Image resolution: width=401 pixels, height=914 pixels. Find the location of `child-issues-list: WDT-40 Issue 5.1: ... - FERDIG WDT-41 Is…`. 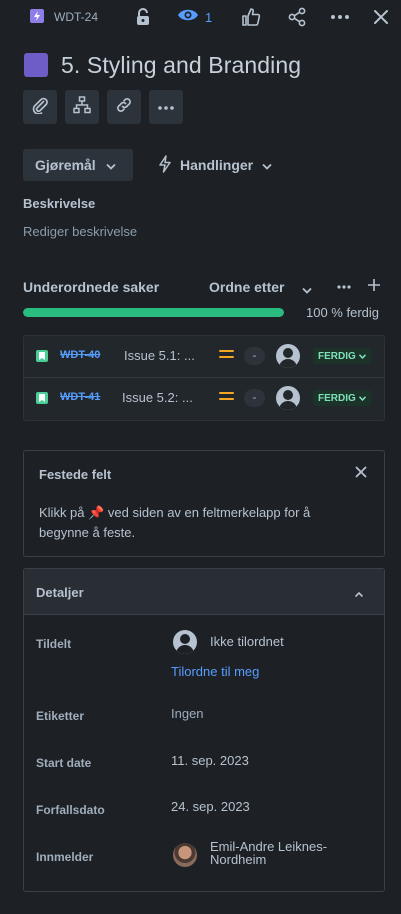

child-issues-list: WDT-40 Issue 5.1: ... - FERDIG WDT-41 Is… is located at coordinates (204, 378).